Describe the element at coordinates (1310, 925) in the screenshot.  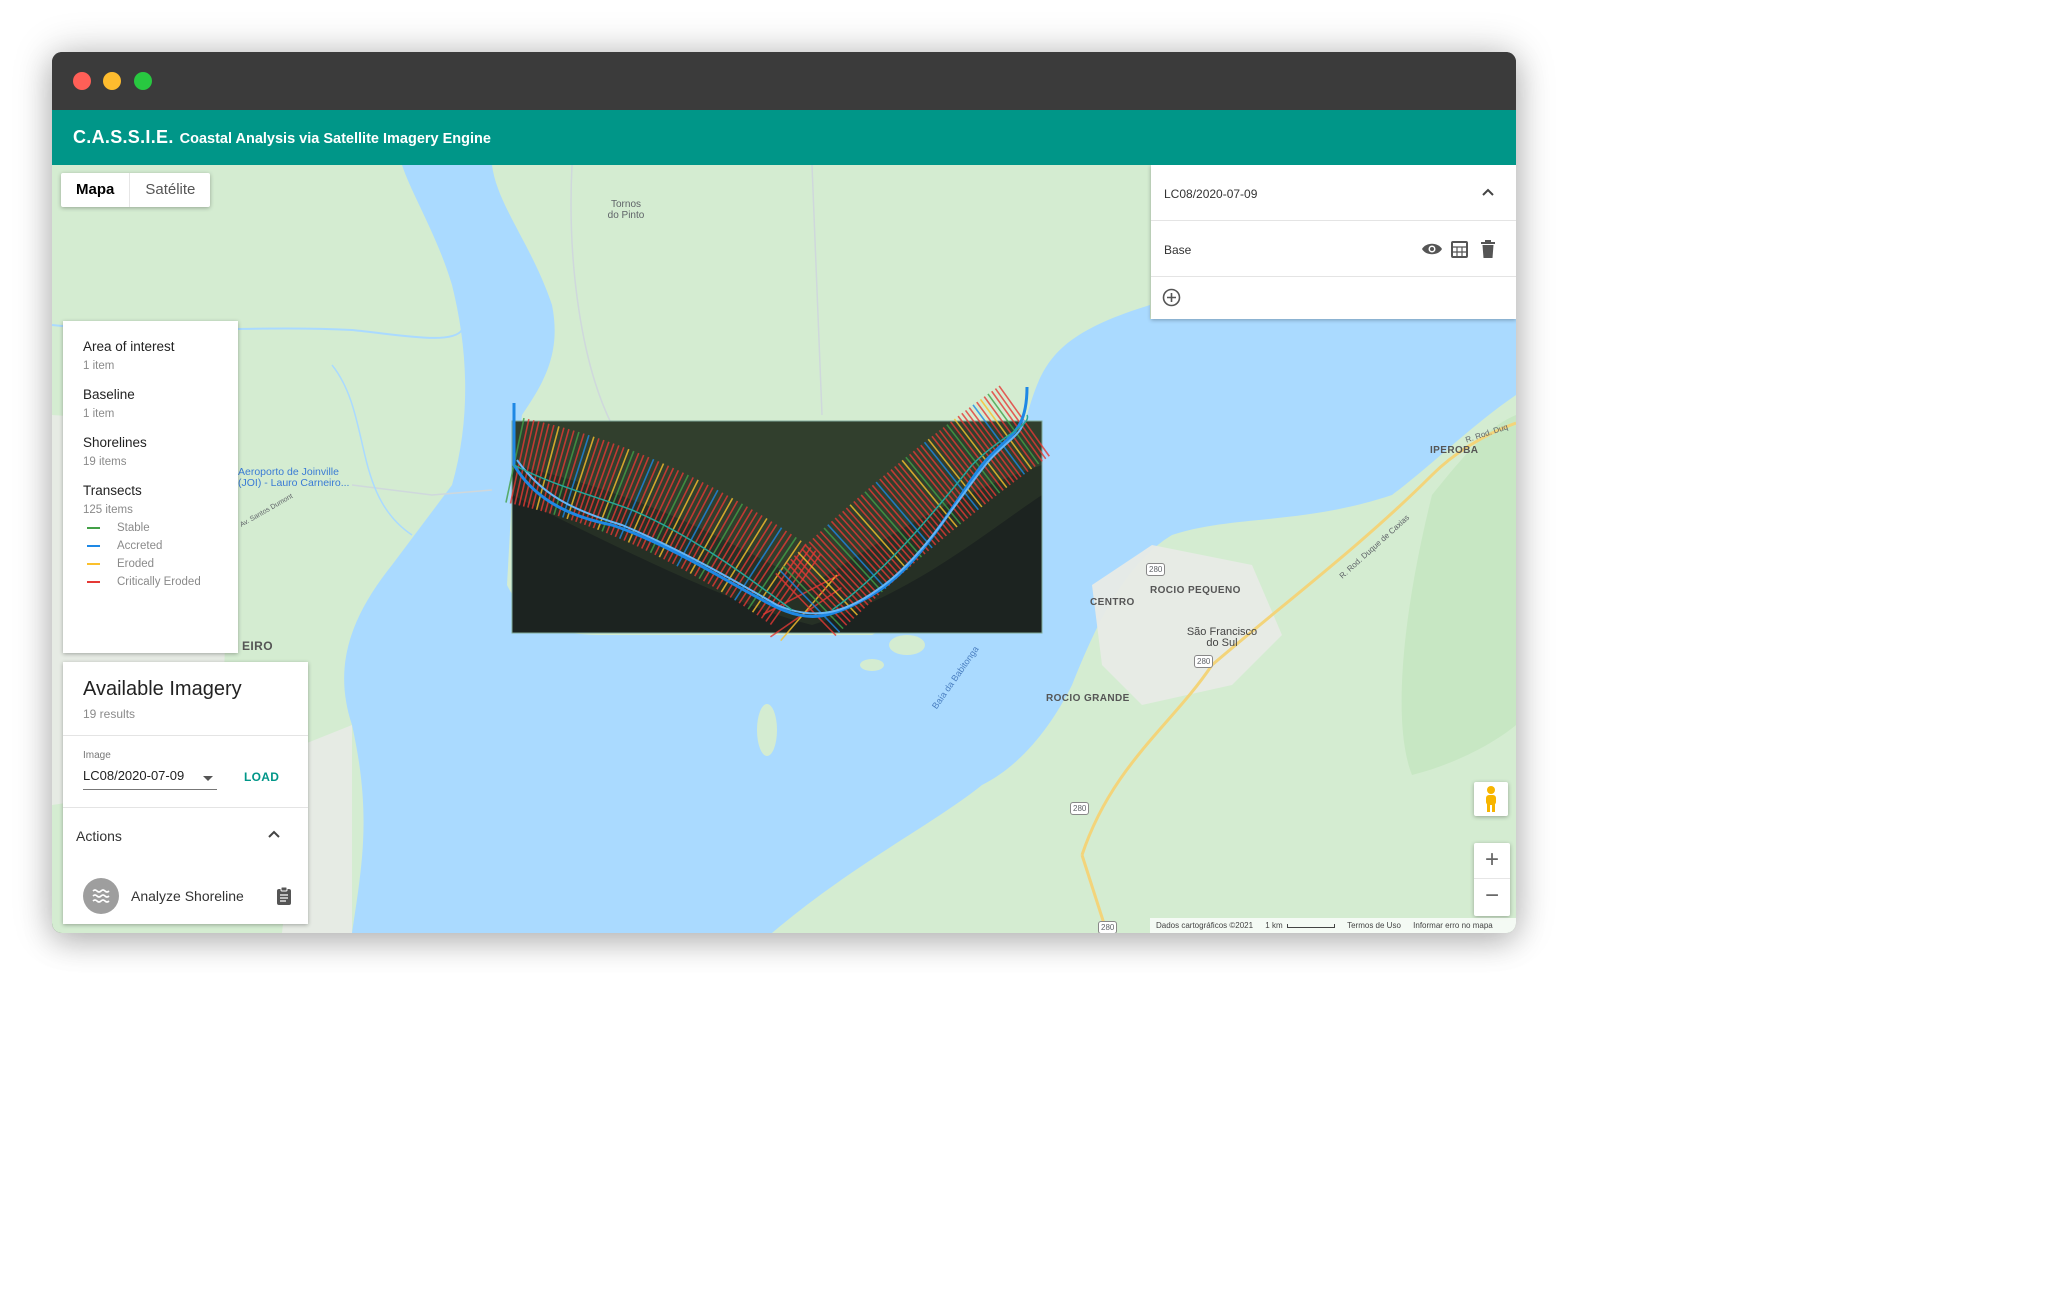
I see `map-scale-bar` at that location.